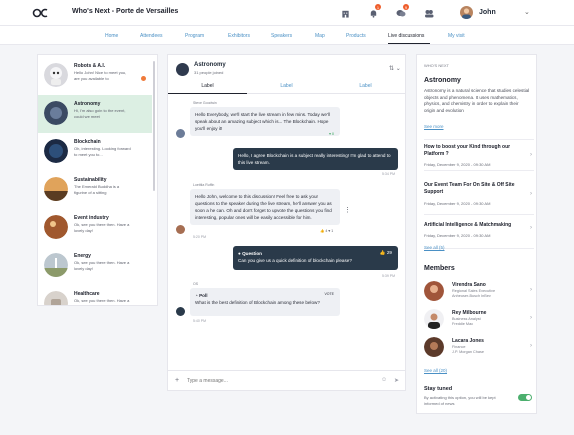  Describe the element at coordinates (436, 65) in the screenshot. I see `section-label: WHO'S NEXT` at that location.